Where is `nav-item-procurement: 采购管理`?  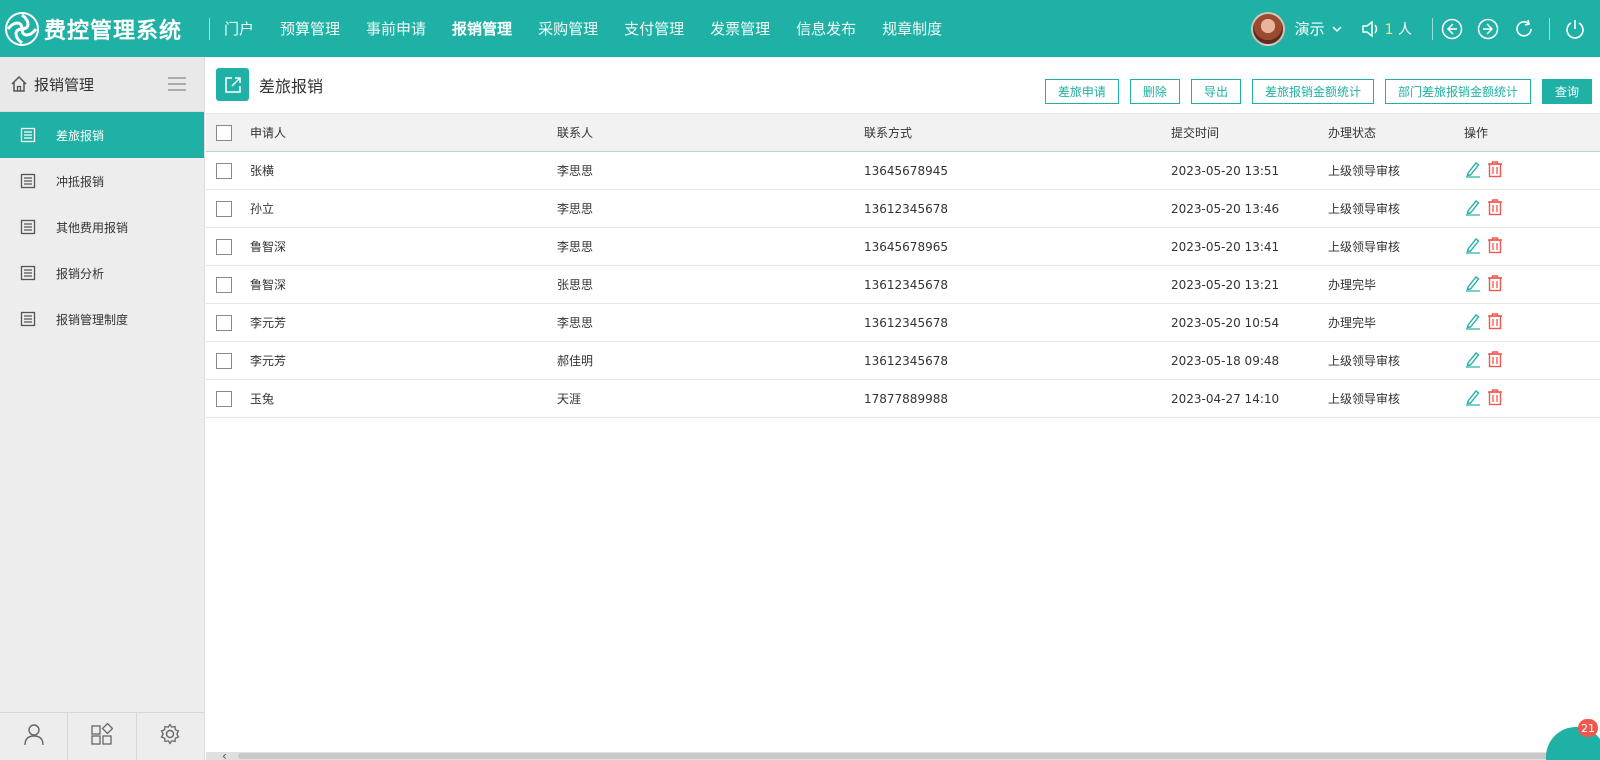 nav-item-procurement: 采购管理 is located at coordinates (568, 28).